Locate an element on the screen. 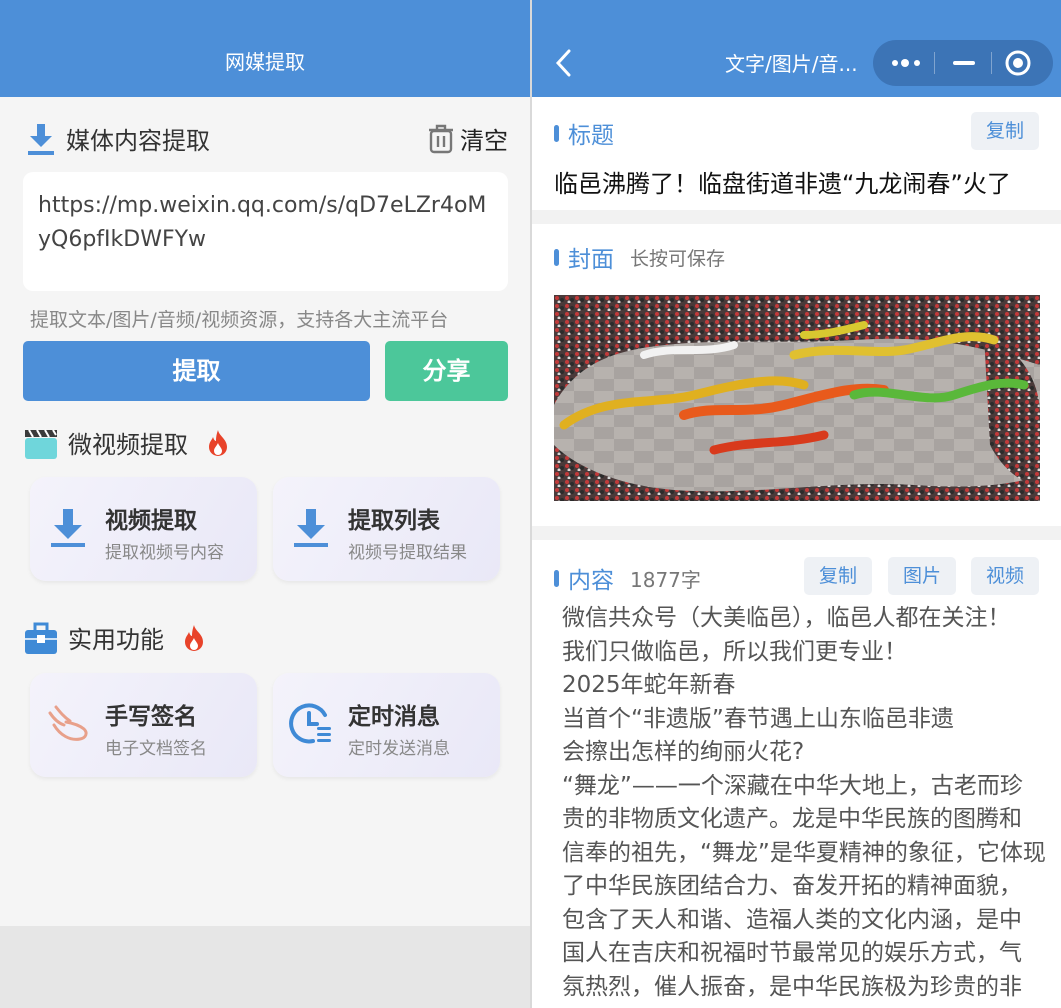  clear-button: 清空 is located at coordinates (468, 138).